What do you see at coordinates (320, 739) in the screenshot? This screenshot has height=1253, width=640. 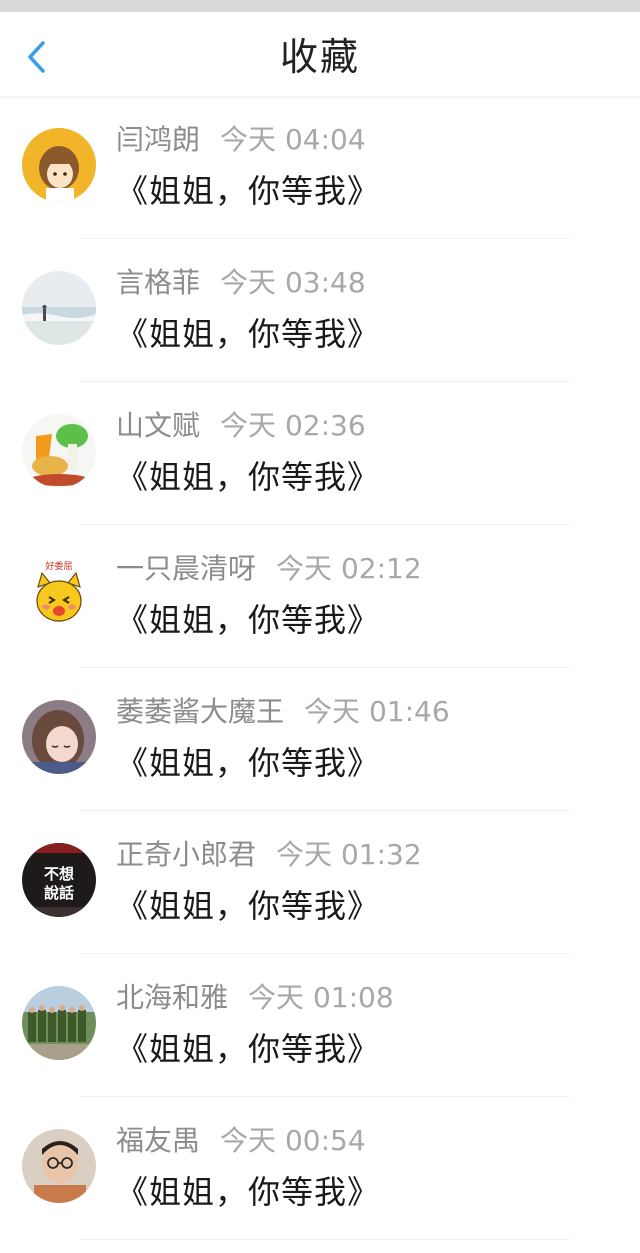 I see `list-item: 萎萎酱大魔王 今天 01:46 《姐姐，你等我》` at bounding box center [320, 739].